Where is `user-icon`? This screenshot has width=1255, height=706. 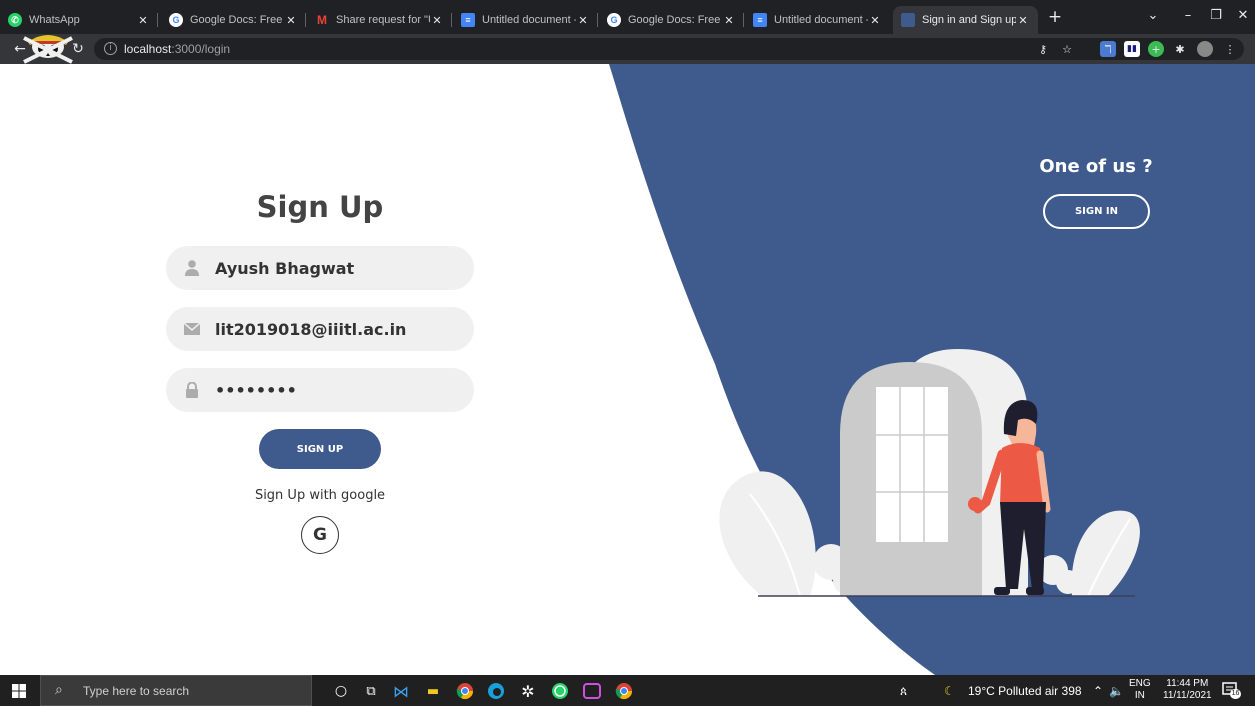 user-icon is located at coordinates (192, 268).